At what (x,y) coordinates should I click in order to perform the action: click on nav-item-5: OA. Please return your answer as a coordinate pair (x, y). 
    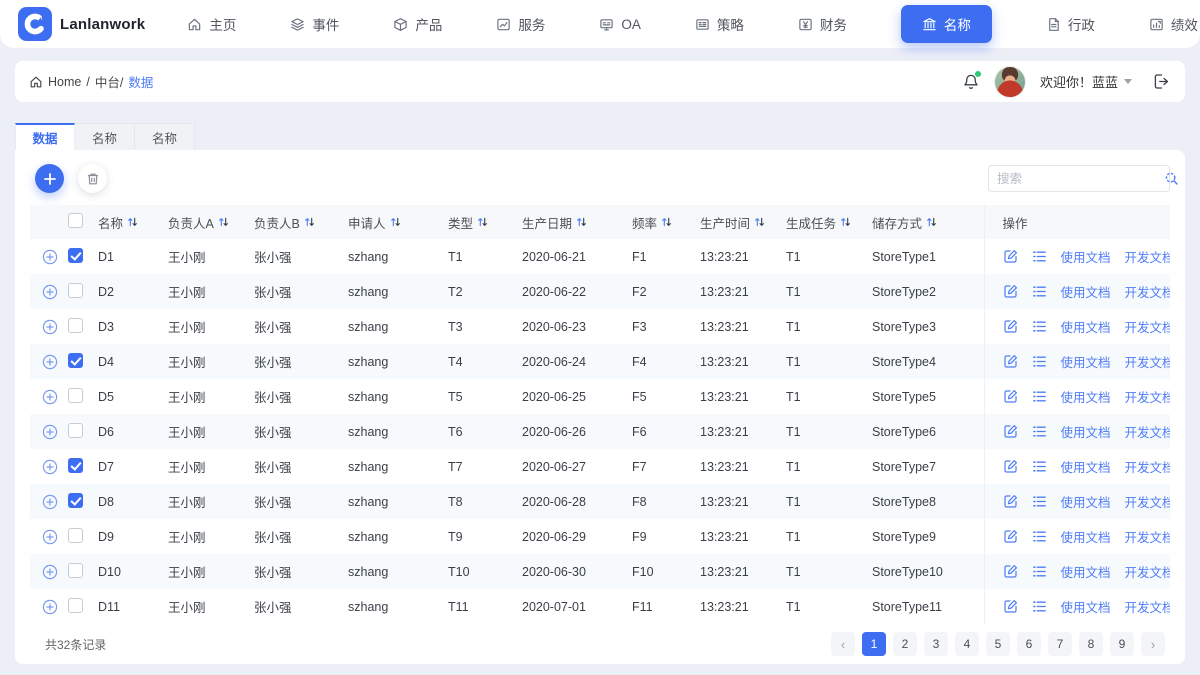
    Looking at the image, I should click on (620, 24).